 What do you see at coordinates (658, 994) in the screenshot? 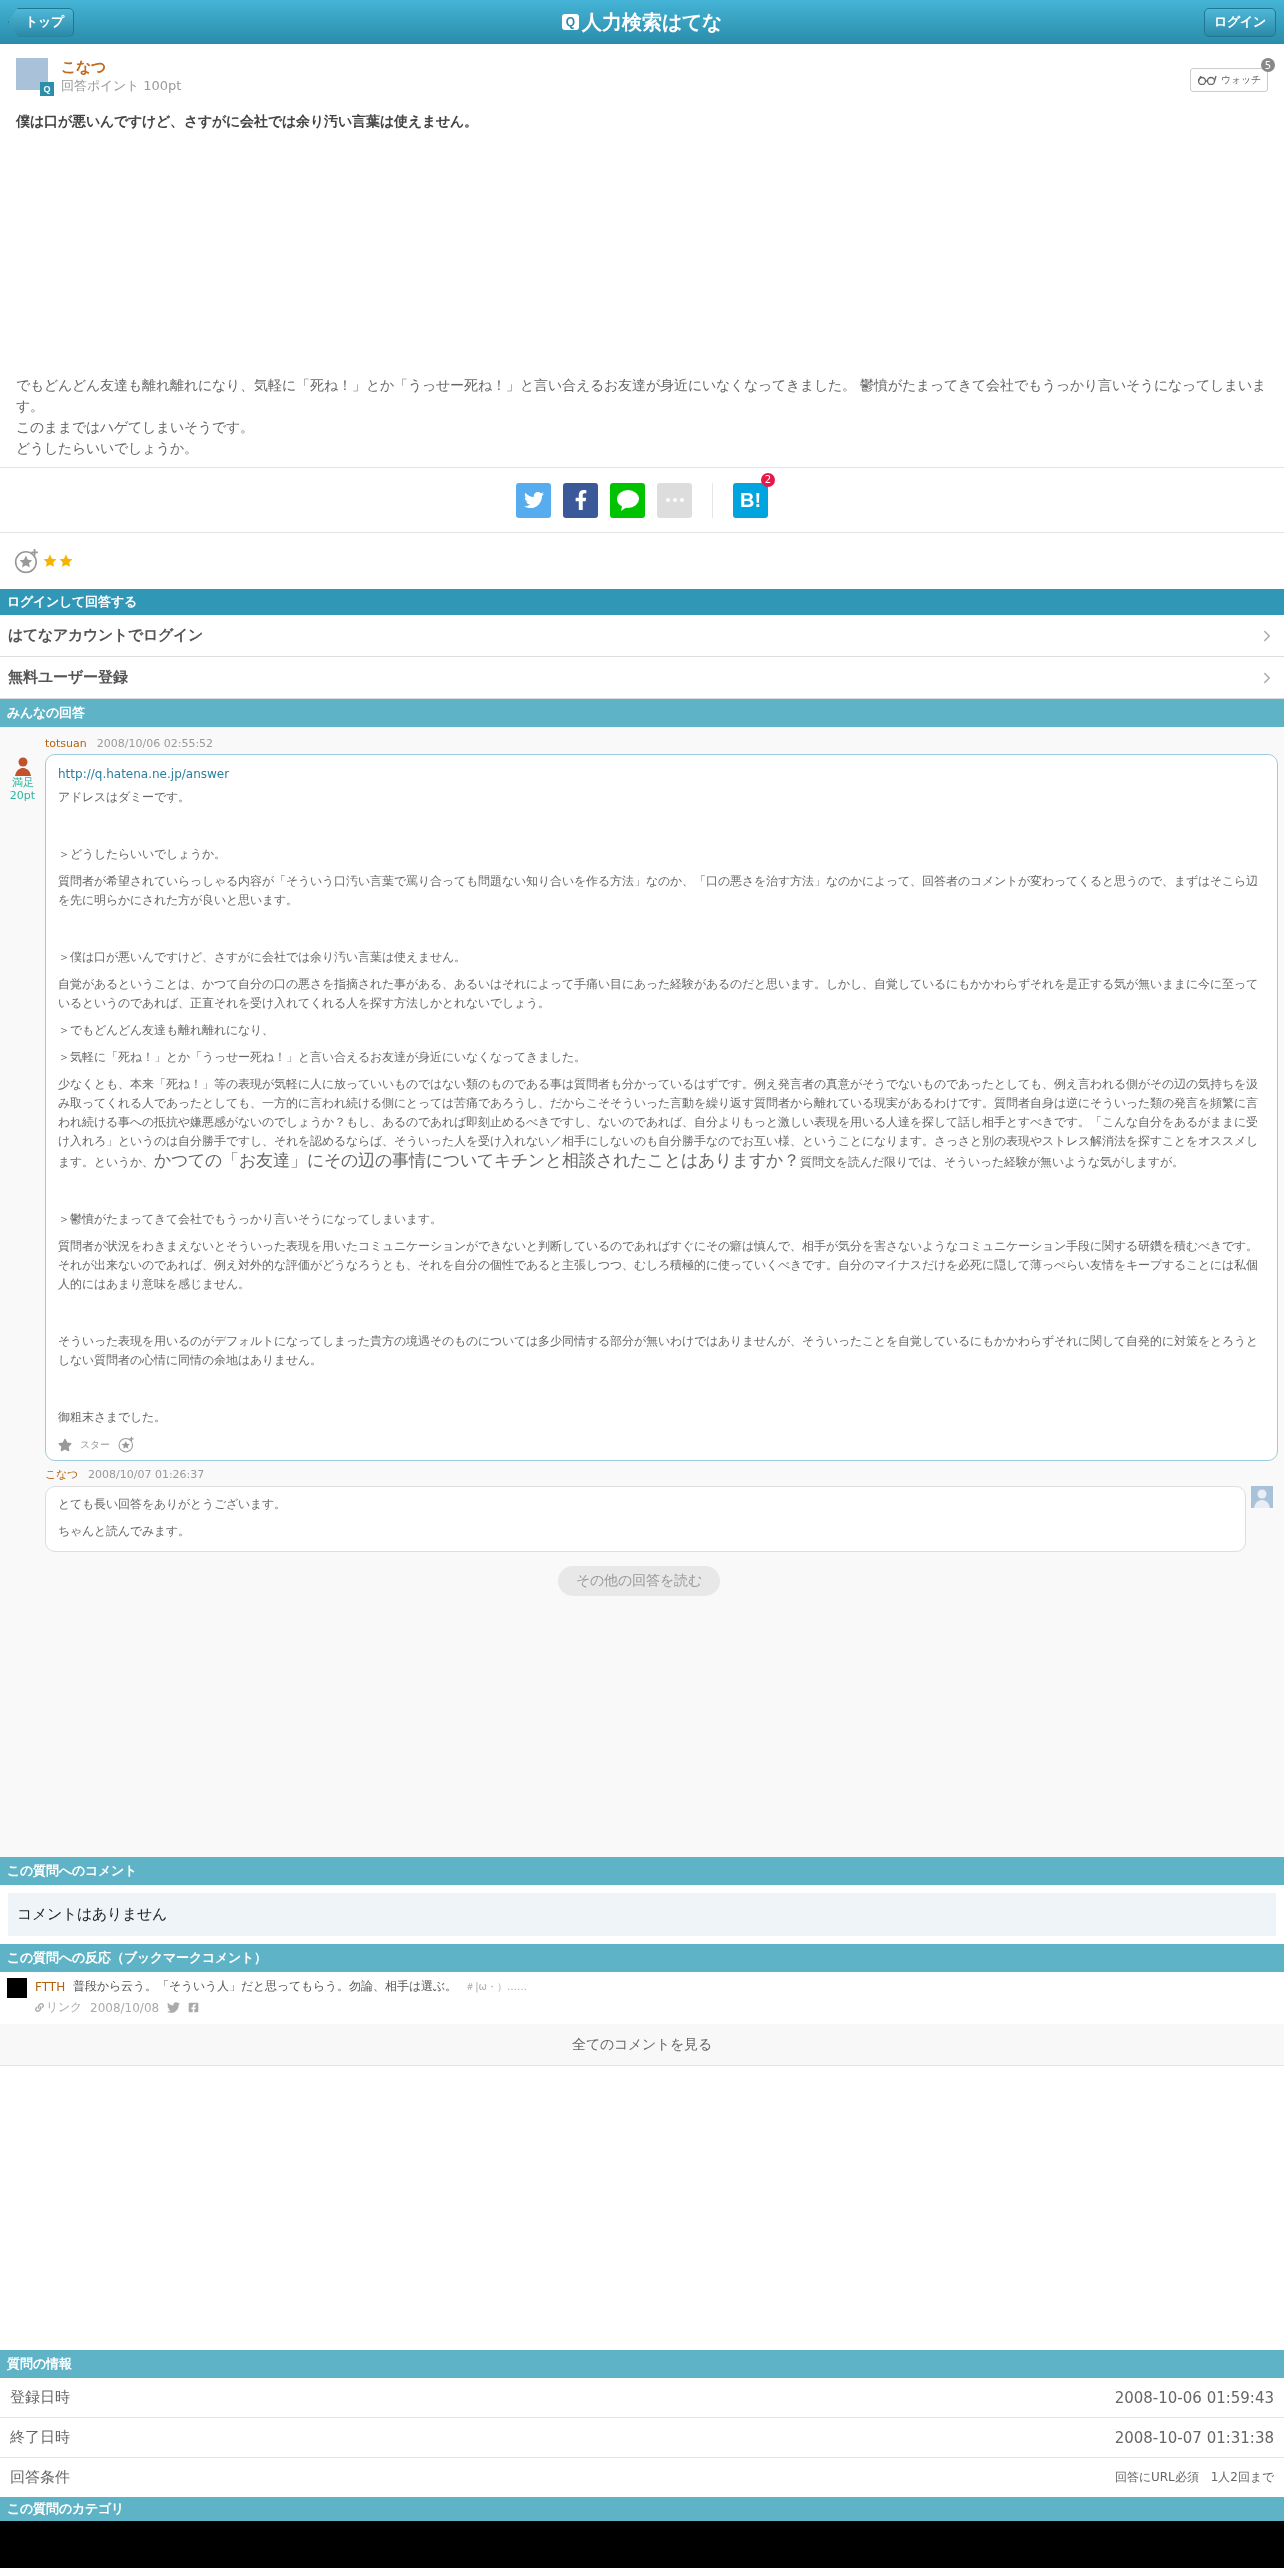
I see `answer-paragraph: 自覚があるということは、かつて自分の口の悪さを指摘された事がある、あるいはそれによって手痛い目にあった経験があるのだと思います。しかし、自覚しているにもかかわらずそれを是正する気が無いままに今に至っているというのであれば、正直それを受け入れてくれる人を探す方法しかとれないでしょう。` at bounding box center [658, 994].